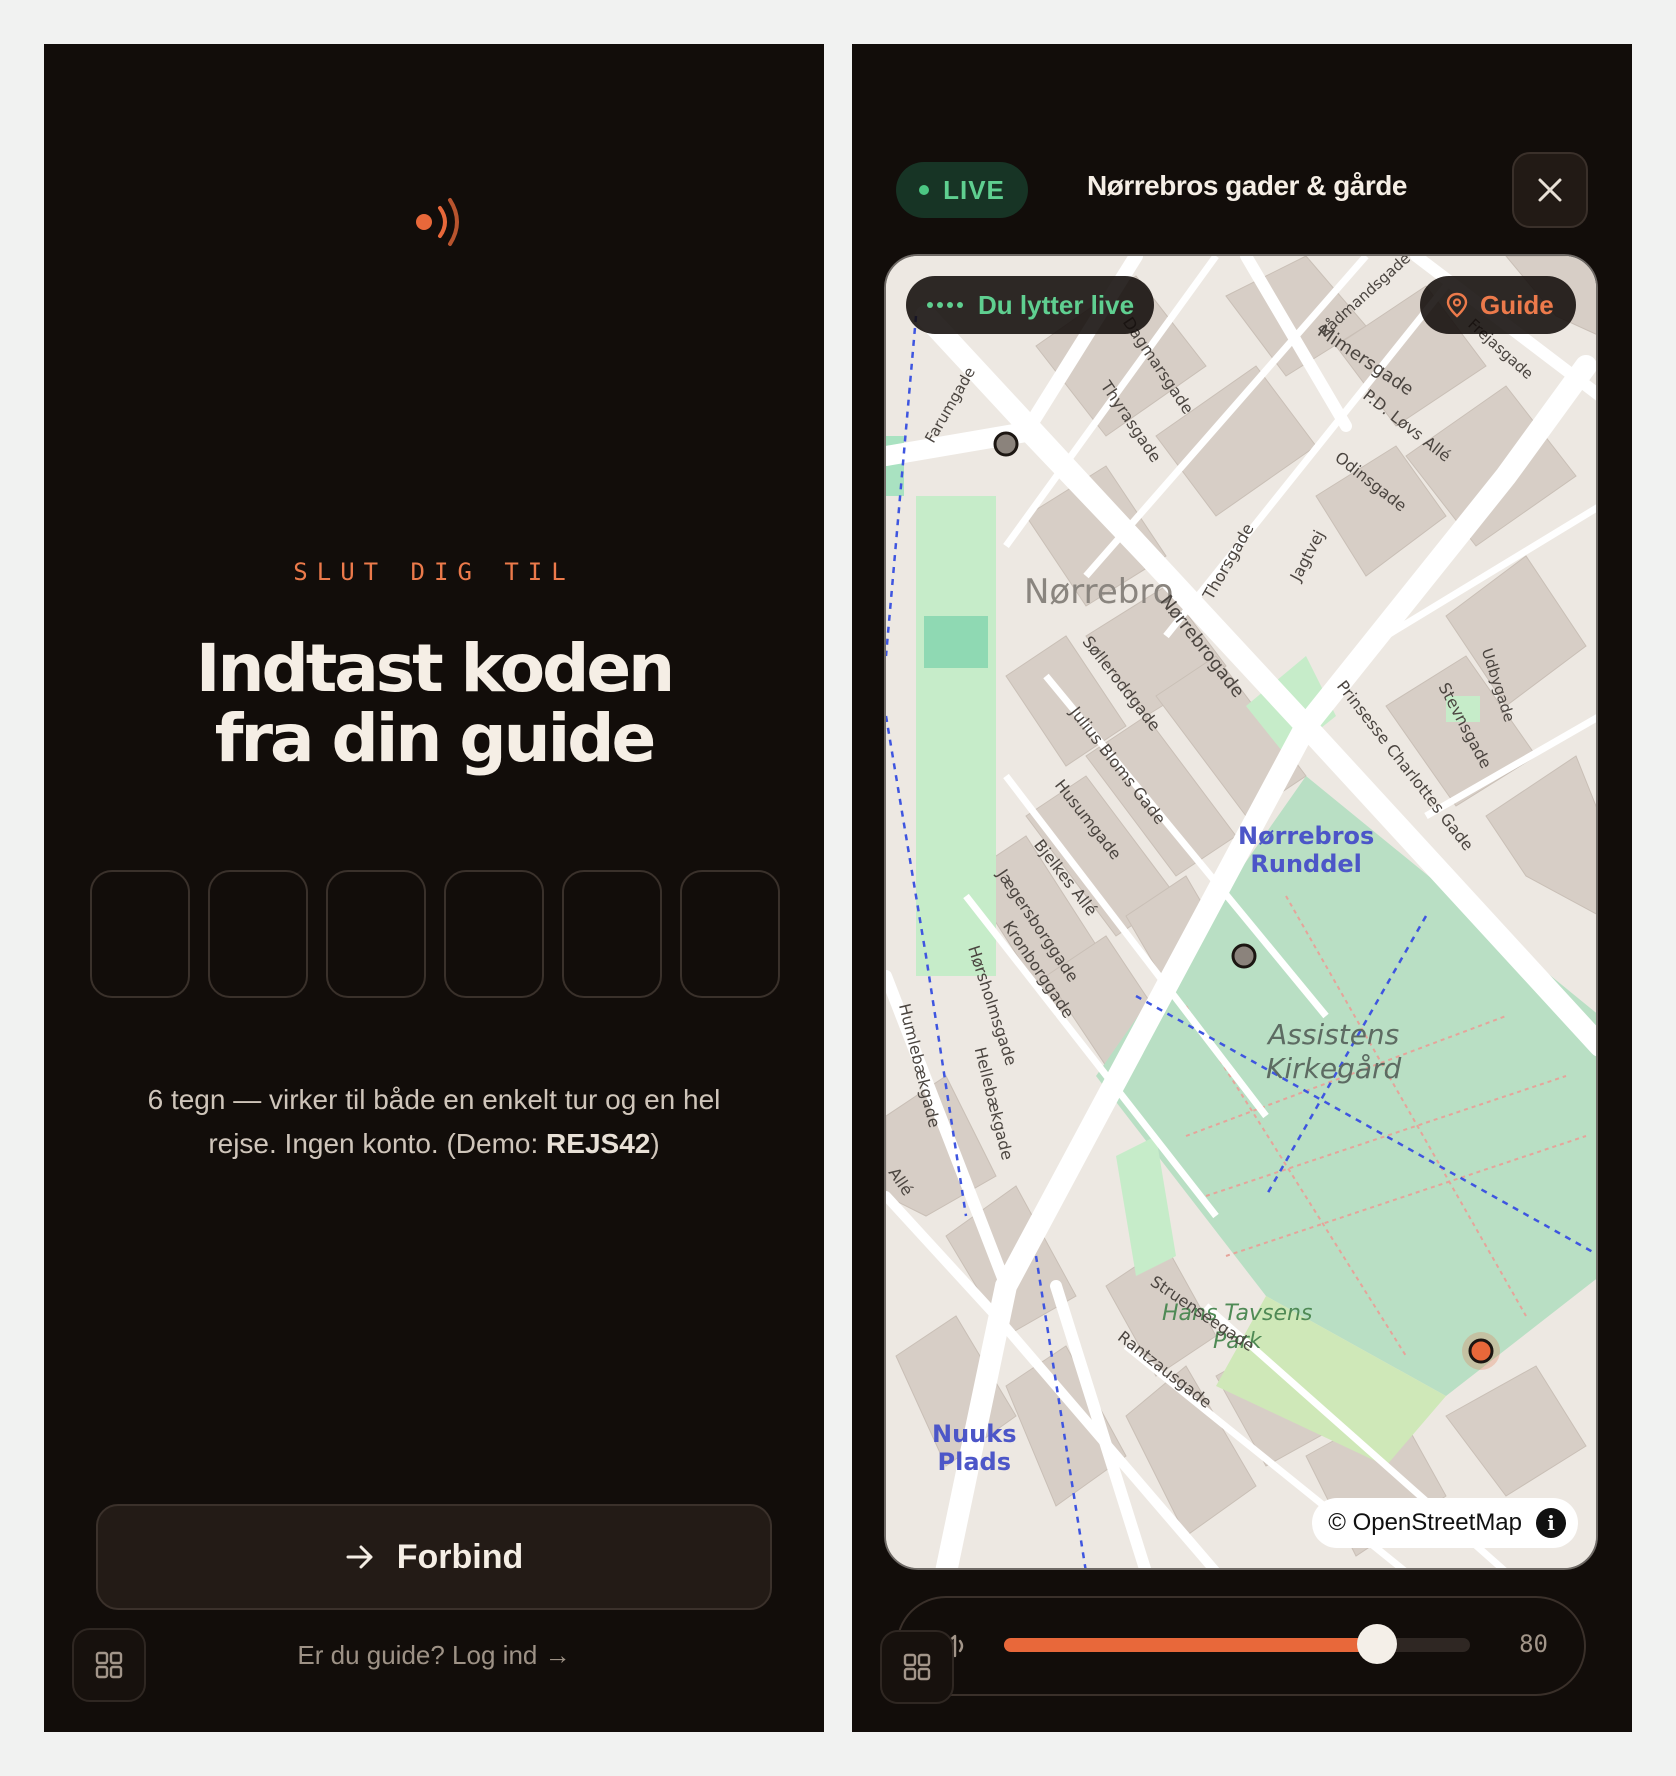 Image resolution: width=1676 pixels, height=1776 pixels. Describe the element at coordinates (945, 305) in the screenshot. I see `audio-dots-icon` at that location.